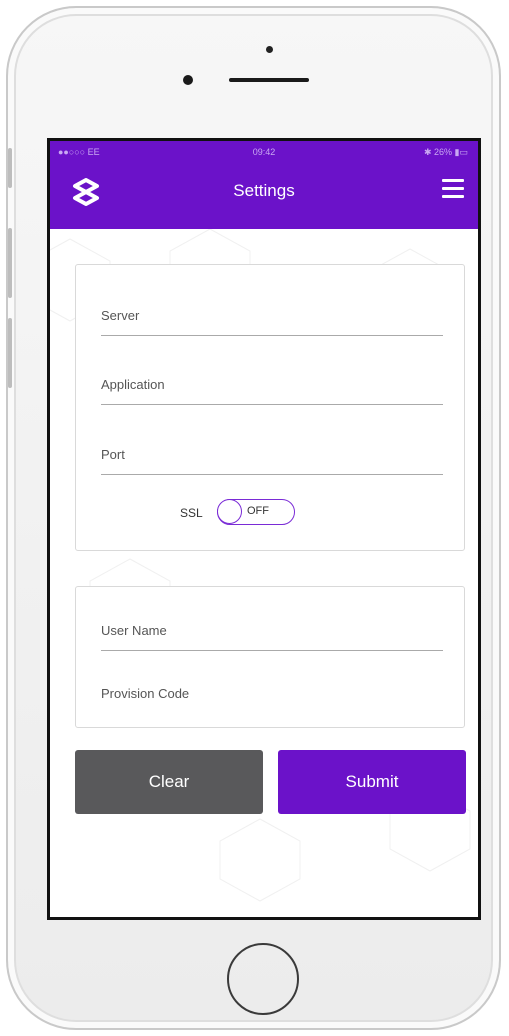  I want to click on status-time: 09:42, so click(264, 152).